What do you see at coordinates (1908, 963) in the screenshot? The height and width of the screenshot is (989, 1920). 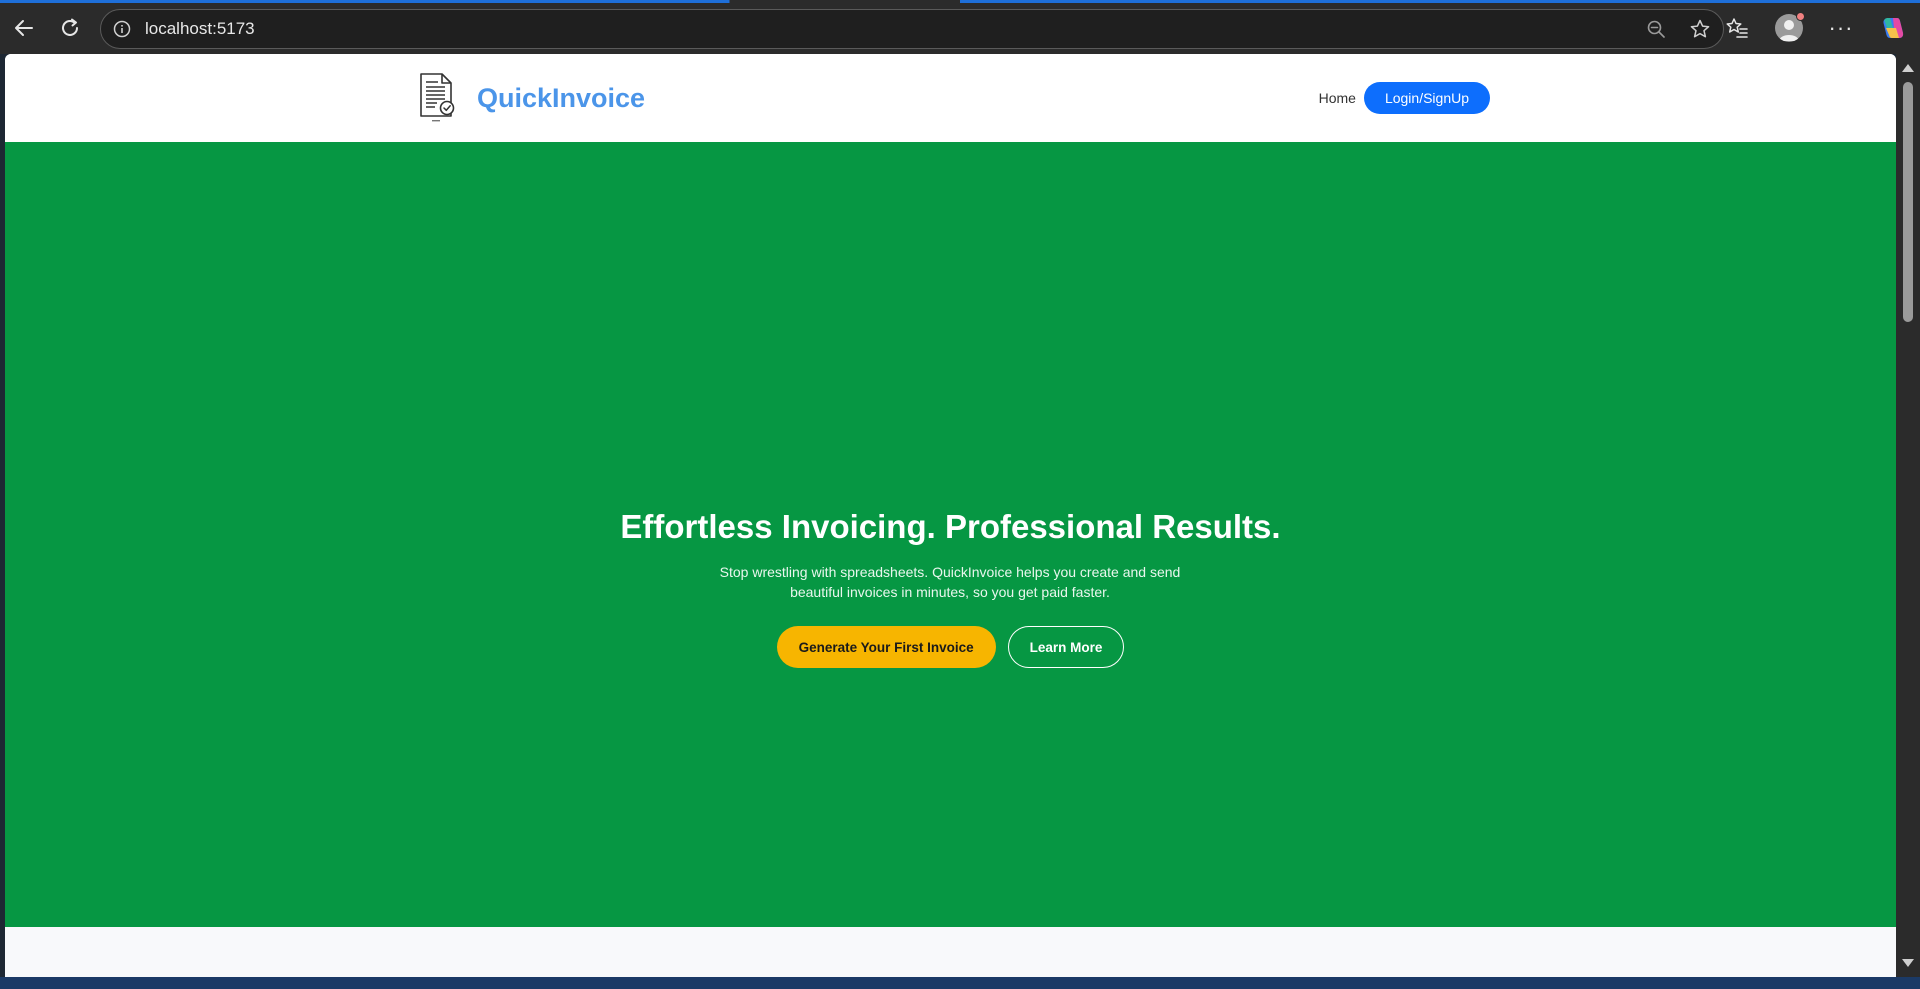 I see `scroll-down-arrow-icon` at bounding box center [1908, 963].